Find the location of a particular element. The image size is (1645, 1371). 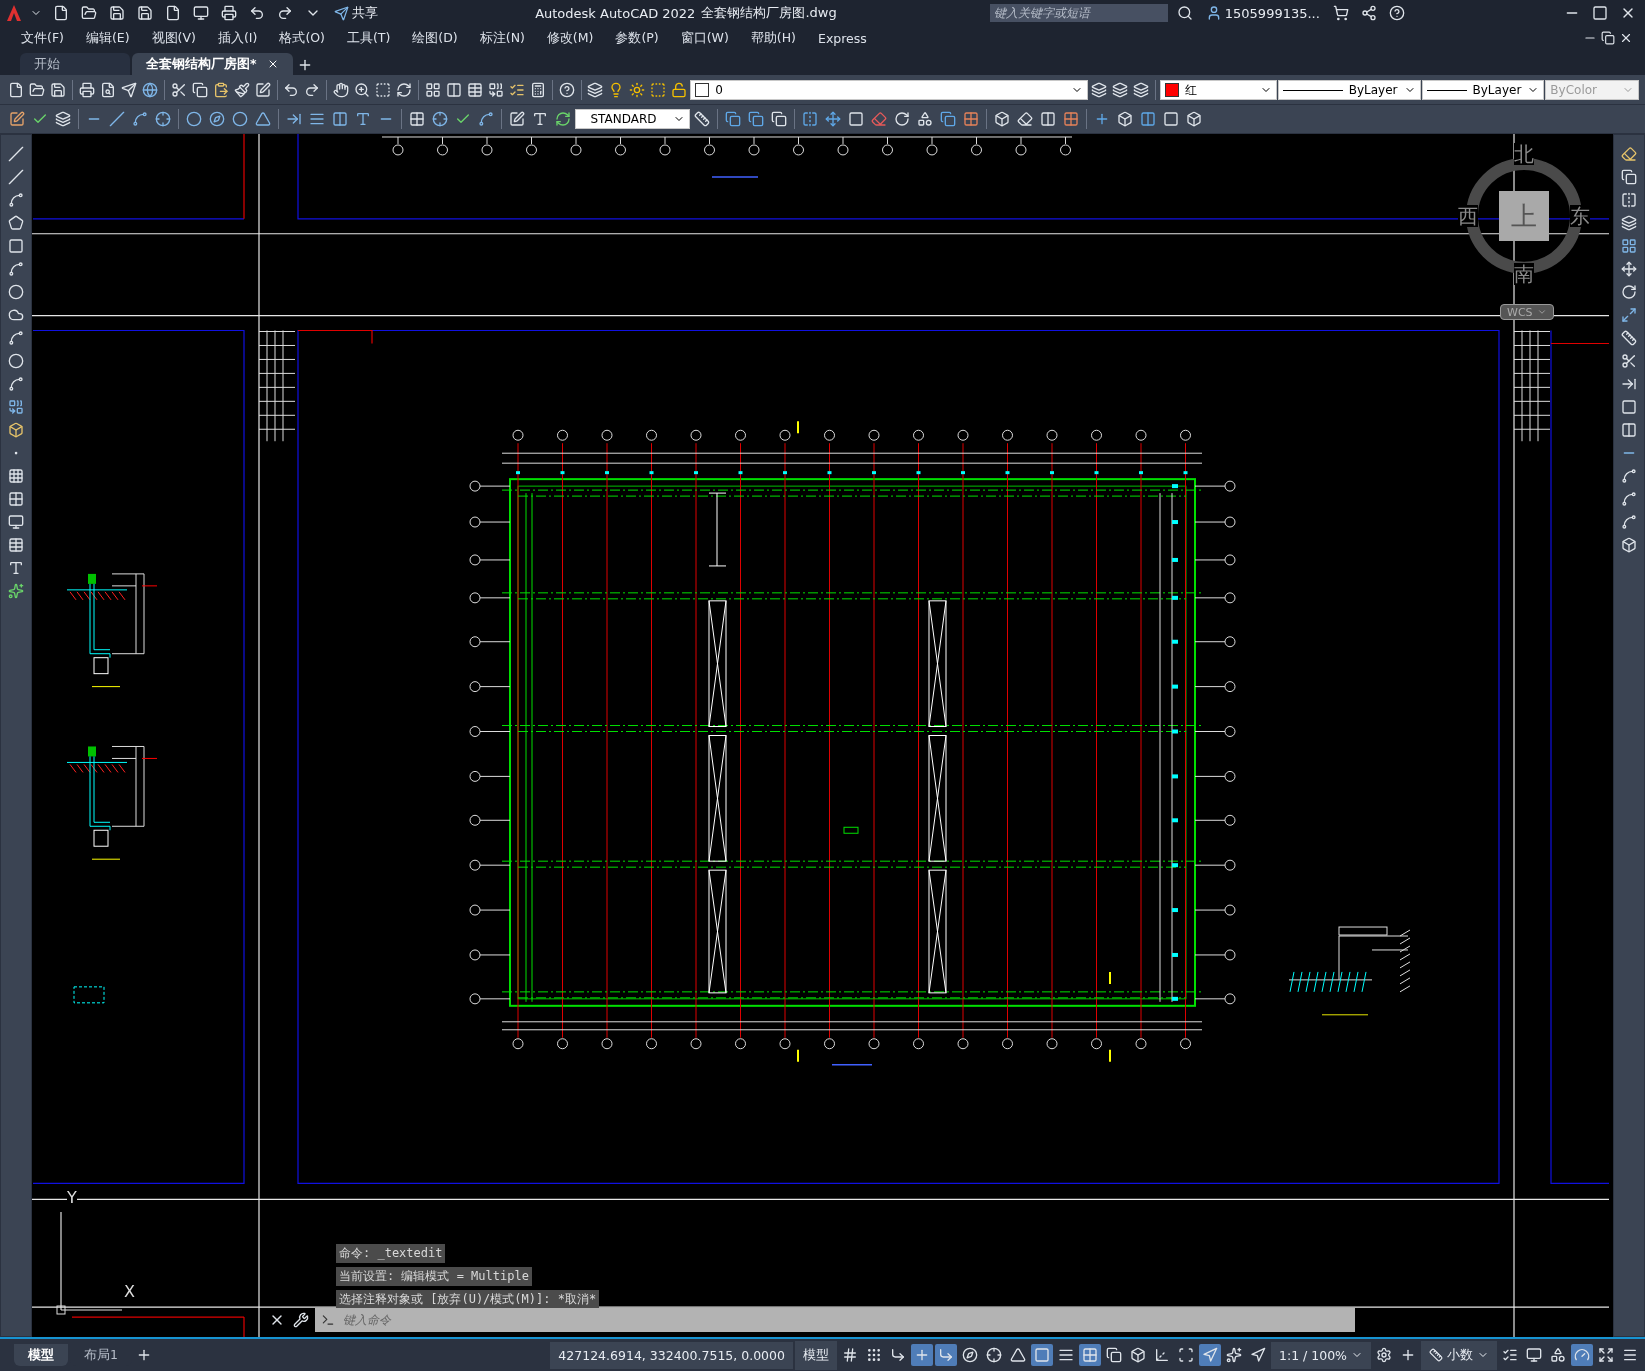

document-tab: 全套钢结构厂房图* is located at coordinates (212, 64).